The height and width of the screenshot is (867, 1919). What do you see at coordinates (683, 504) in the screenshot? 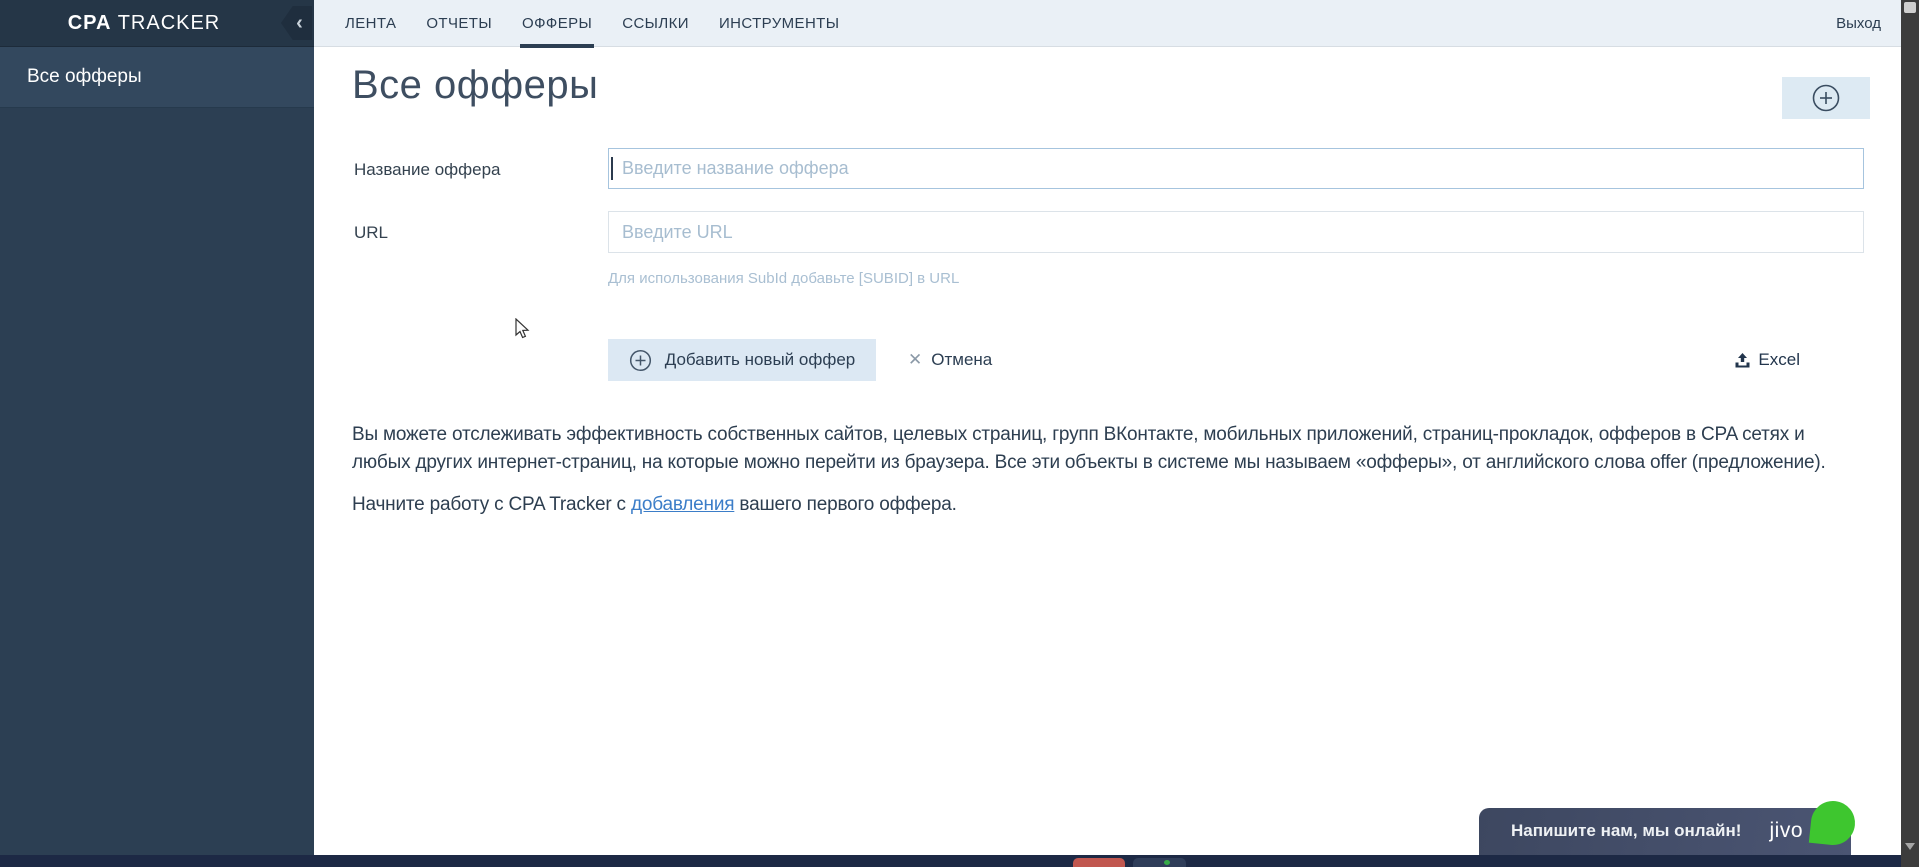
I see `add-first-offer-link: добавления` at bounding box center [683, 504].